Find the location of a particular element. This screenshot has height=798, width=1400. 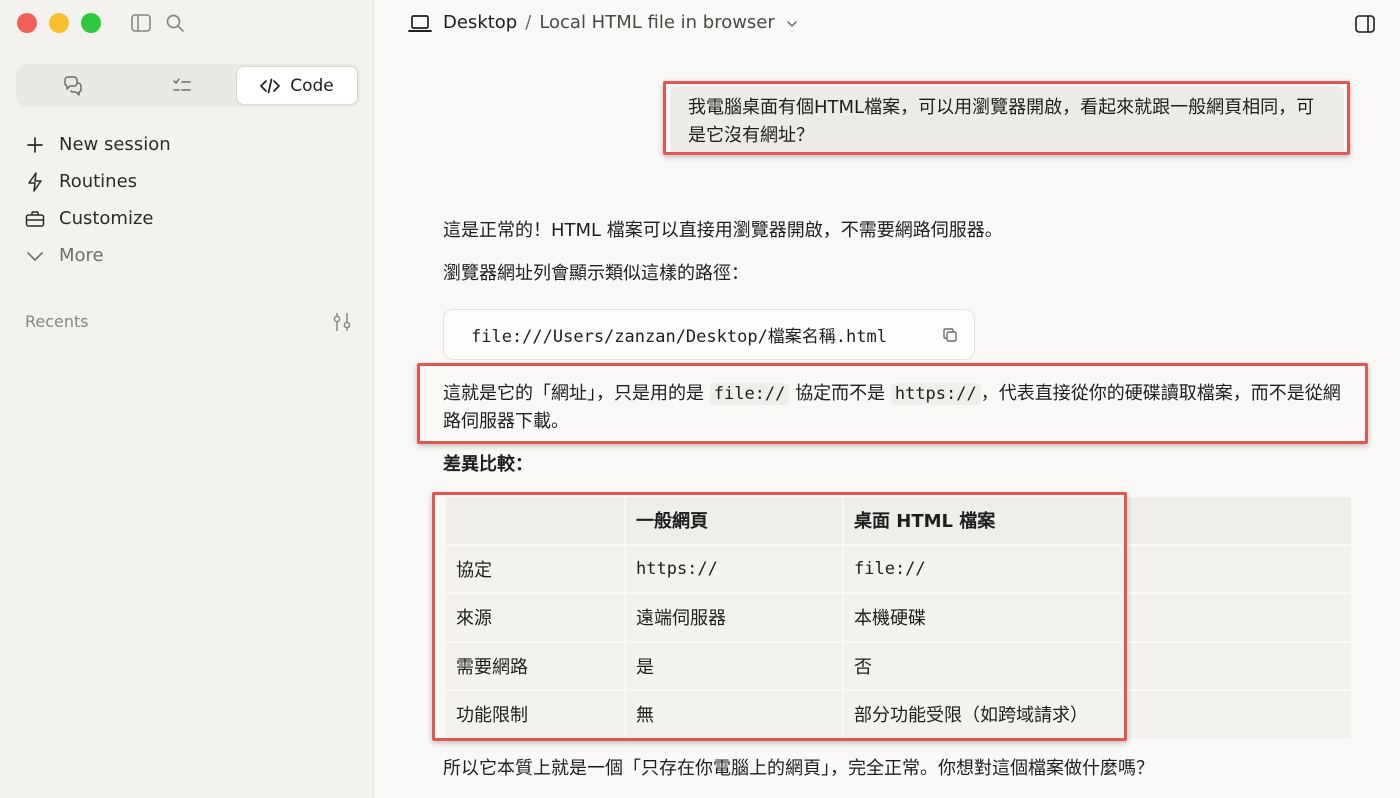

table-row: 需要網路 是 否 is located at coordinates (899, 666).